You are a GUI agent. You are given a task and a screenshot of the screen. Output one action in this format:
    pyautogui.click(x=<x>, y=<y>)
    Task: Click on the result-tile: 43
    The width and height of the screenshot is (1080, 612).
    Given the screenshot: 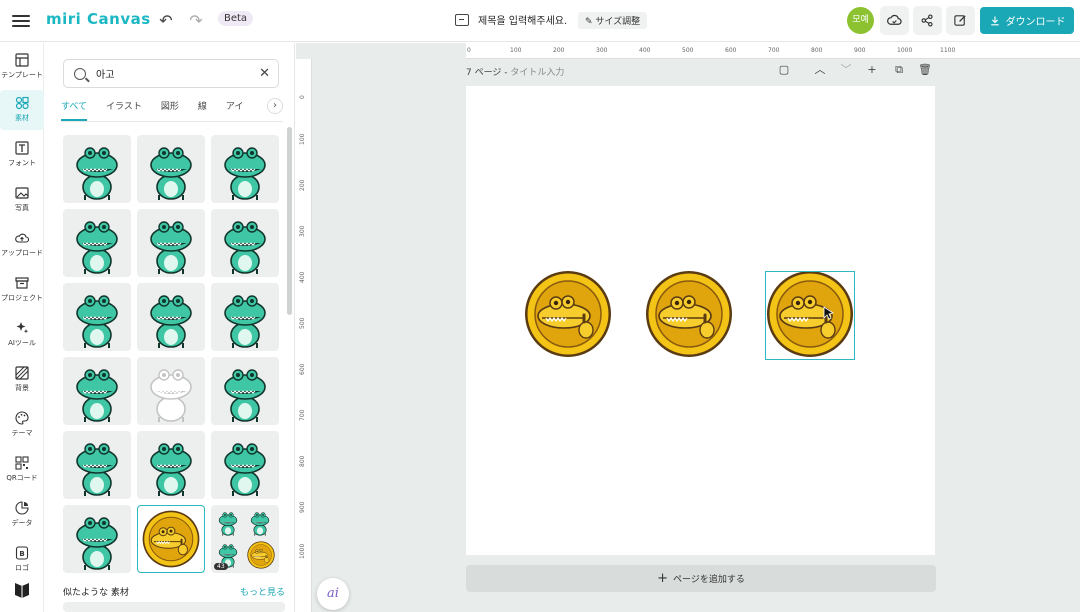 What is the action you would take?
    pyautogui.click(x=245, y=539)
    